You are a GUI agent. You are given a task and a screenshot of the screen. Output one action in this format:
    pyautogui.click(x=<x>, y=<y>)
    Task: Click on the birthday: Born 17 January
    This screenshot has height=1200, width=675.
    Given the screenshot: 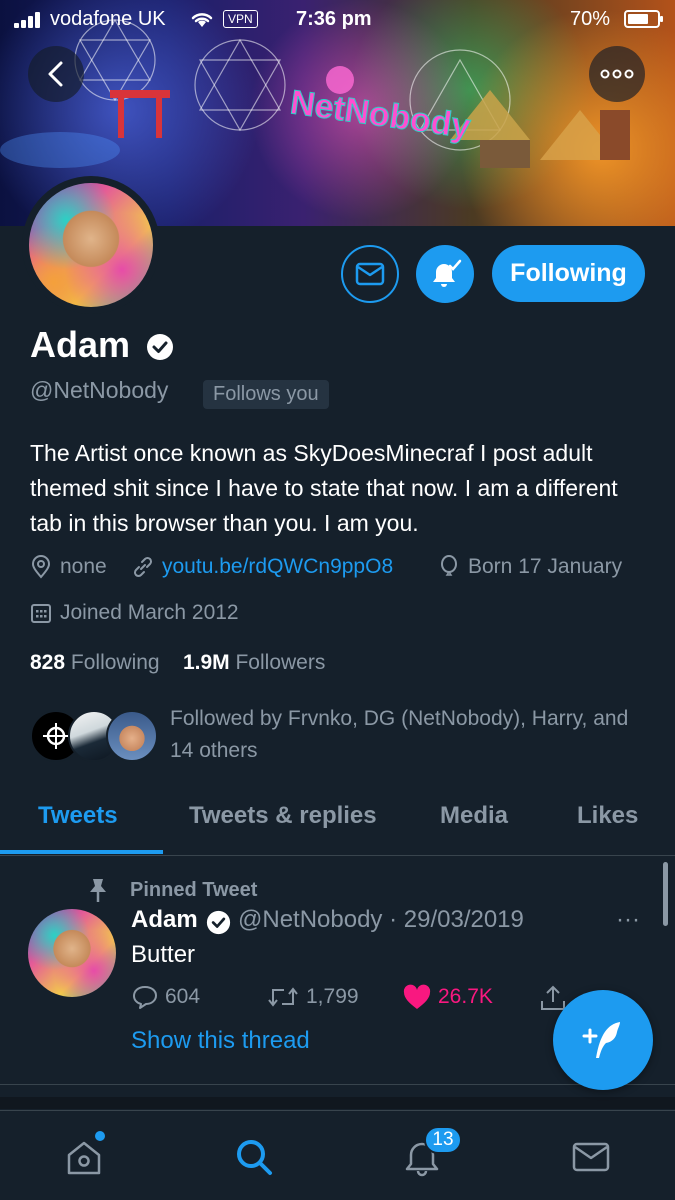 What is the action you would take?
    pyautogui.click(x=530, y=567)
    